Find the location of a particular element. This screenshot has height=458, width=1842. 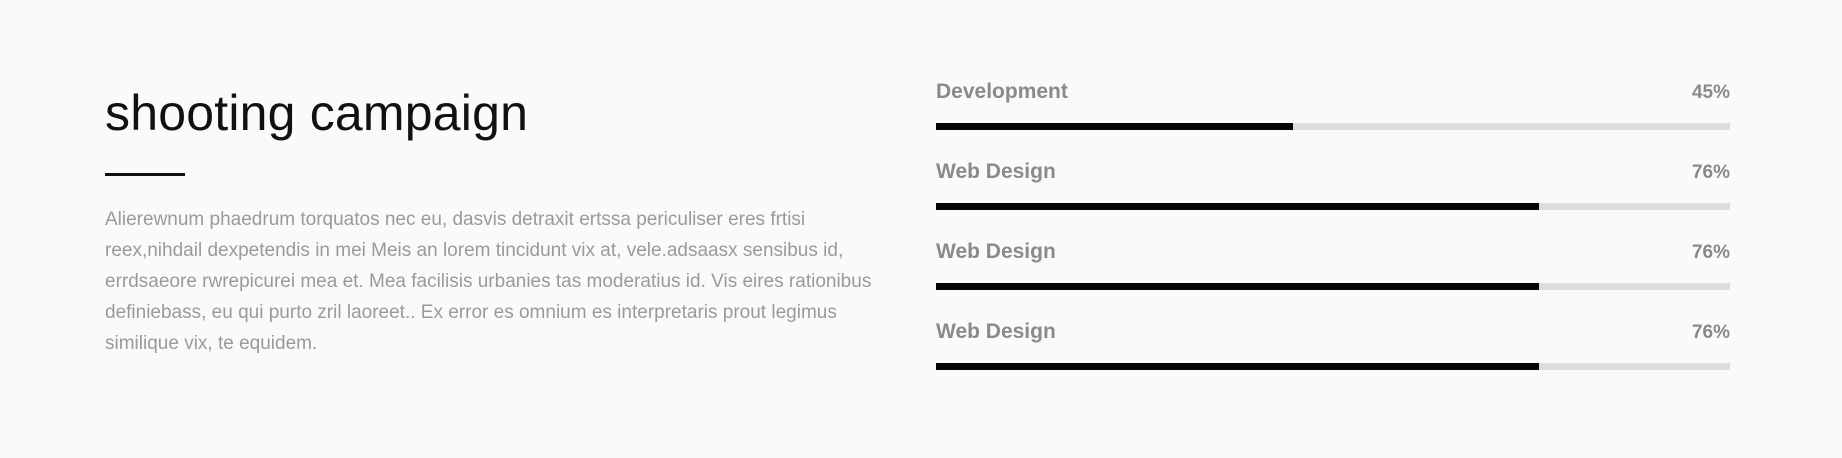

skill-percentage: 45% is located at coordinates (1710, 92).